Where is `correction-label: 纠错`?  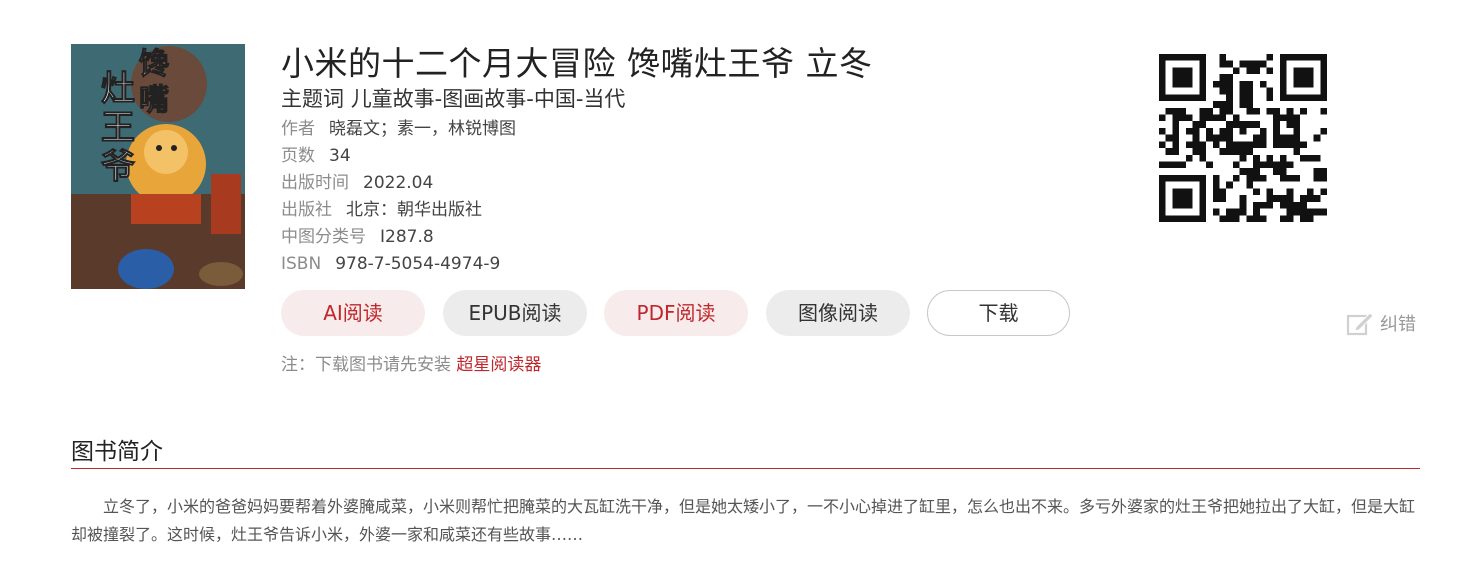 correction-label: 纠错 is located at coordinates (1398, 324).